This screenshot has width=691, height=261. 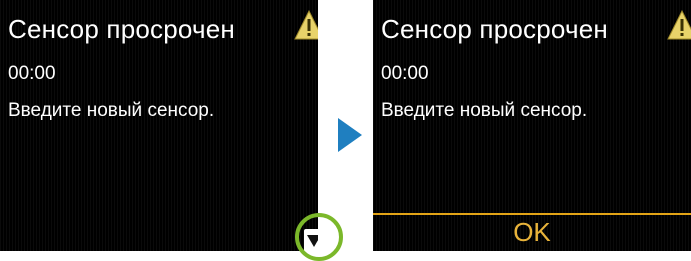 What do you see at coordinates (319, 237) in the screenshot?
I see `scroll-highlight-ring` at bounding box center [319, 237].